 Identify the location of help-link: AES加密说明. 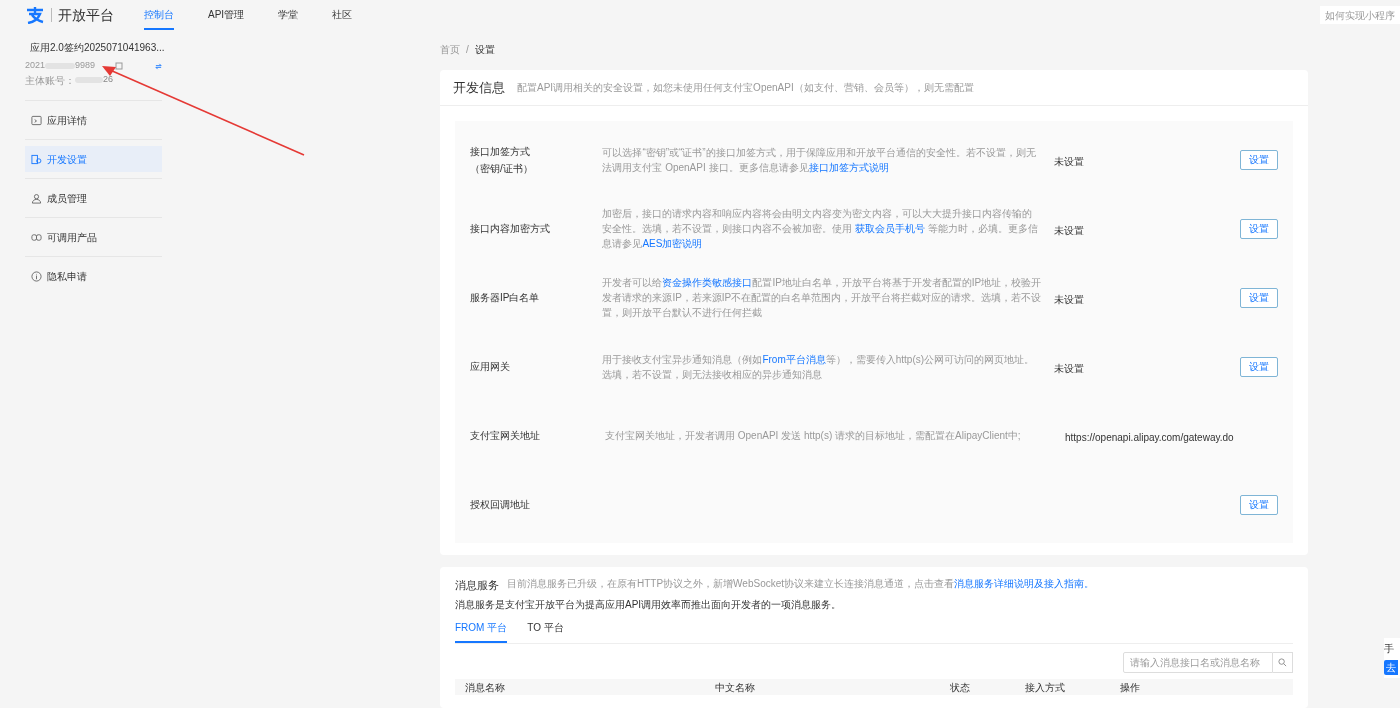
(672, 243).